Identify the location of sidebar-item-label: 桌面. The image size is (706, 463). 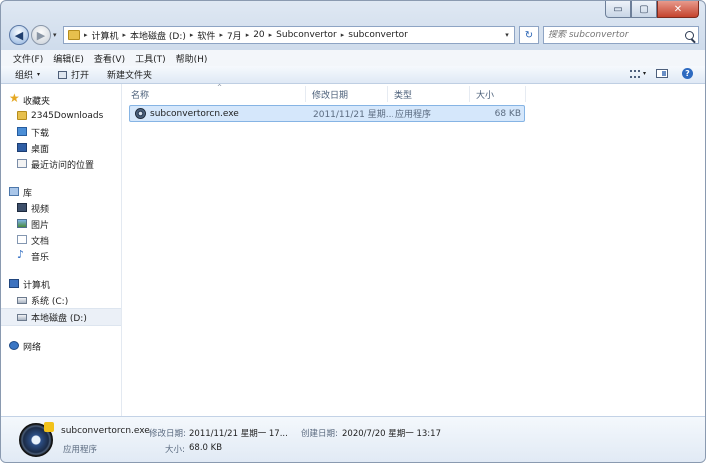
(40, 149).